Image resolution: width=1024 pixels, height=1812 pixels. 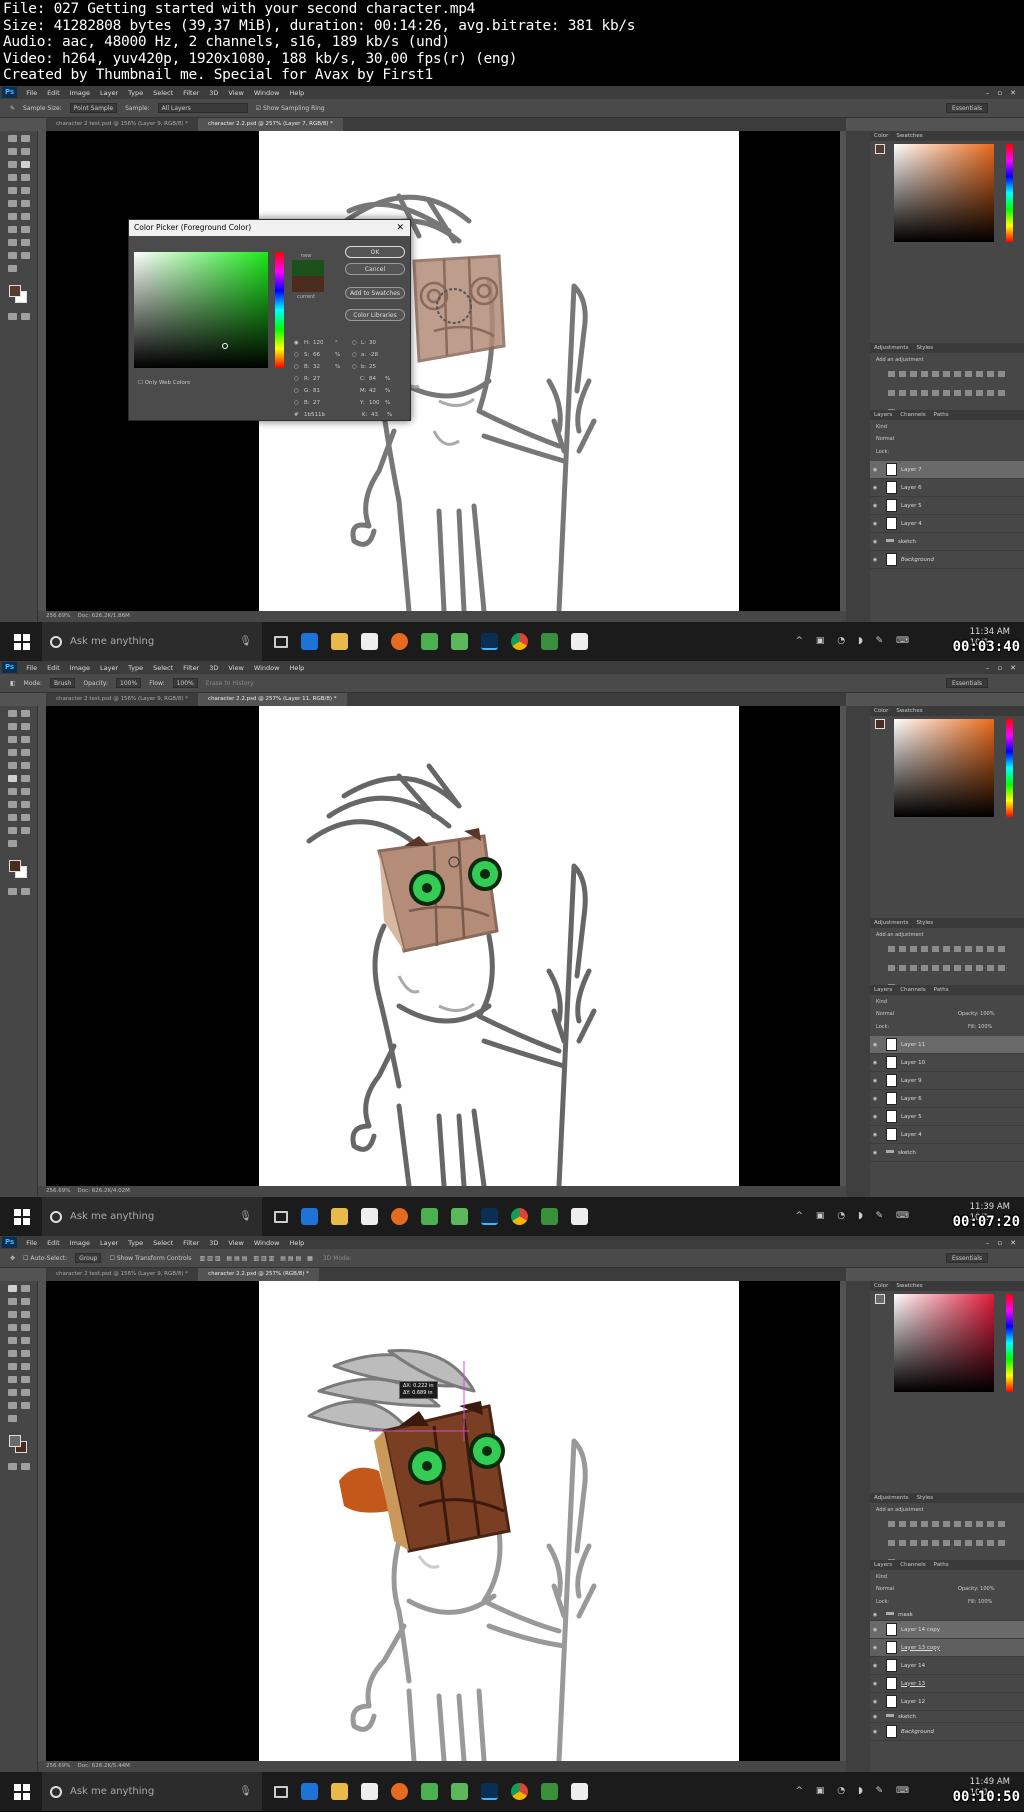 I want to click on menu-window: Window, so click(x=267, y=1243).